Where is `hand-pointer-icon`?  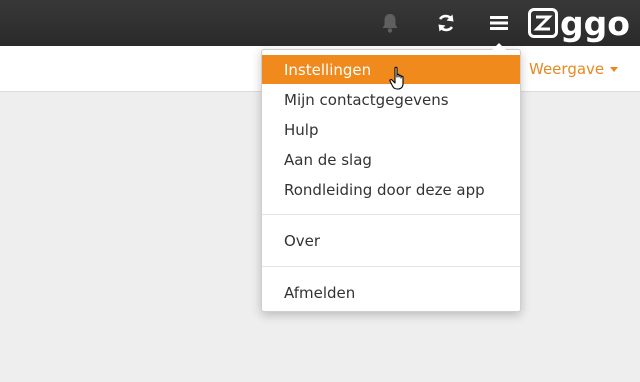
hand-pointer-icon is located at coordinates (399, 81).